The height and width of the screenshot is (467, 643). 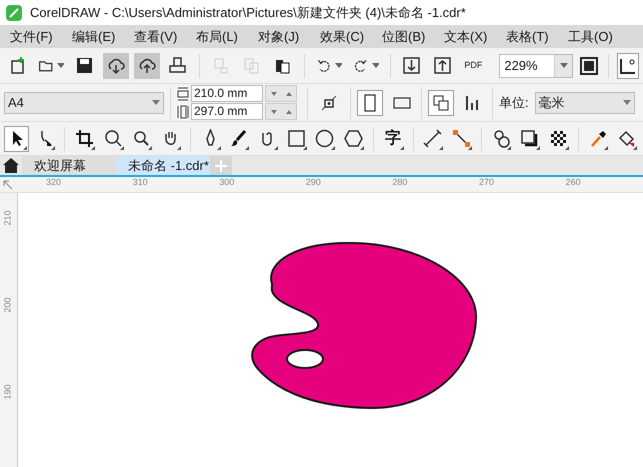 I want to click on menu-item: 布局(L), so click(x=221, y=36).